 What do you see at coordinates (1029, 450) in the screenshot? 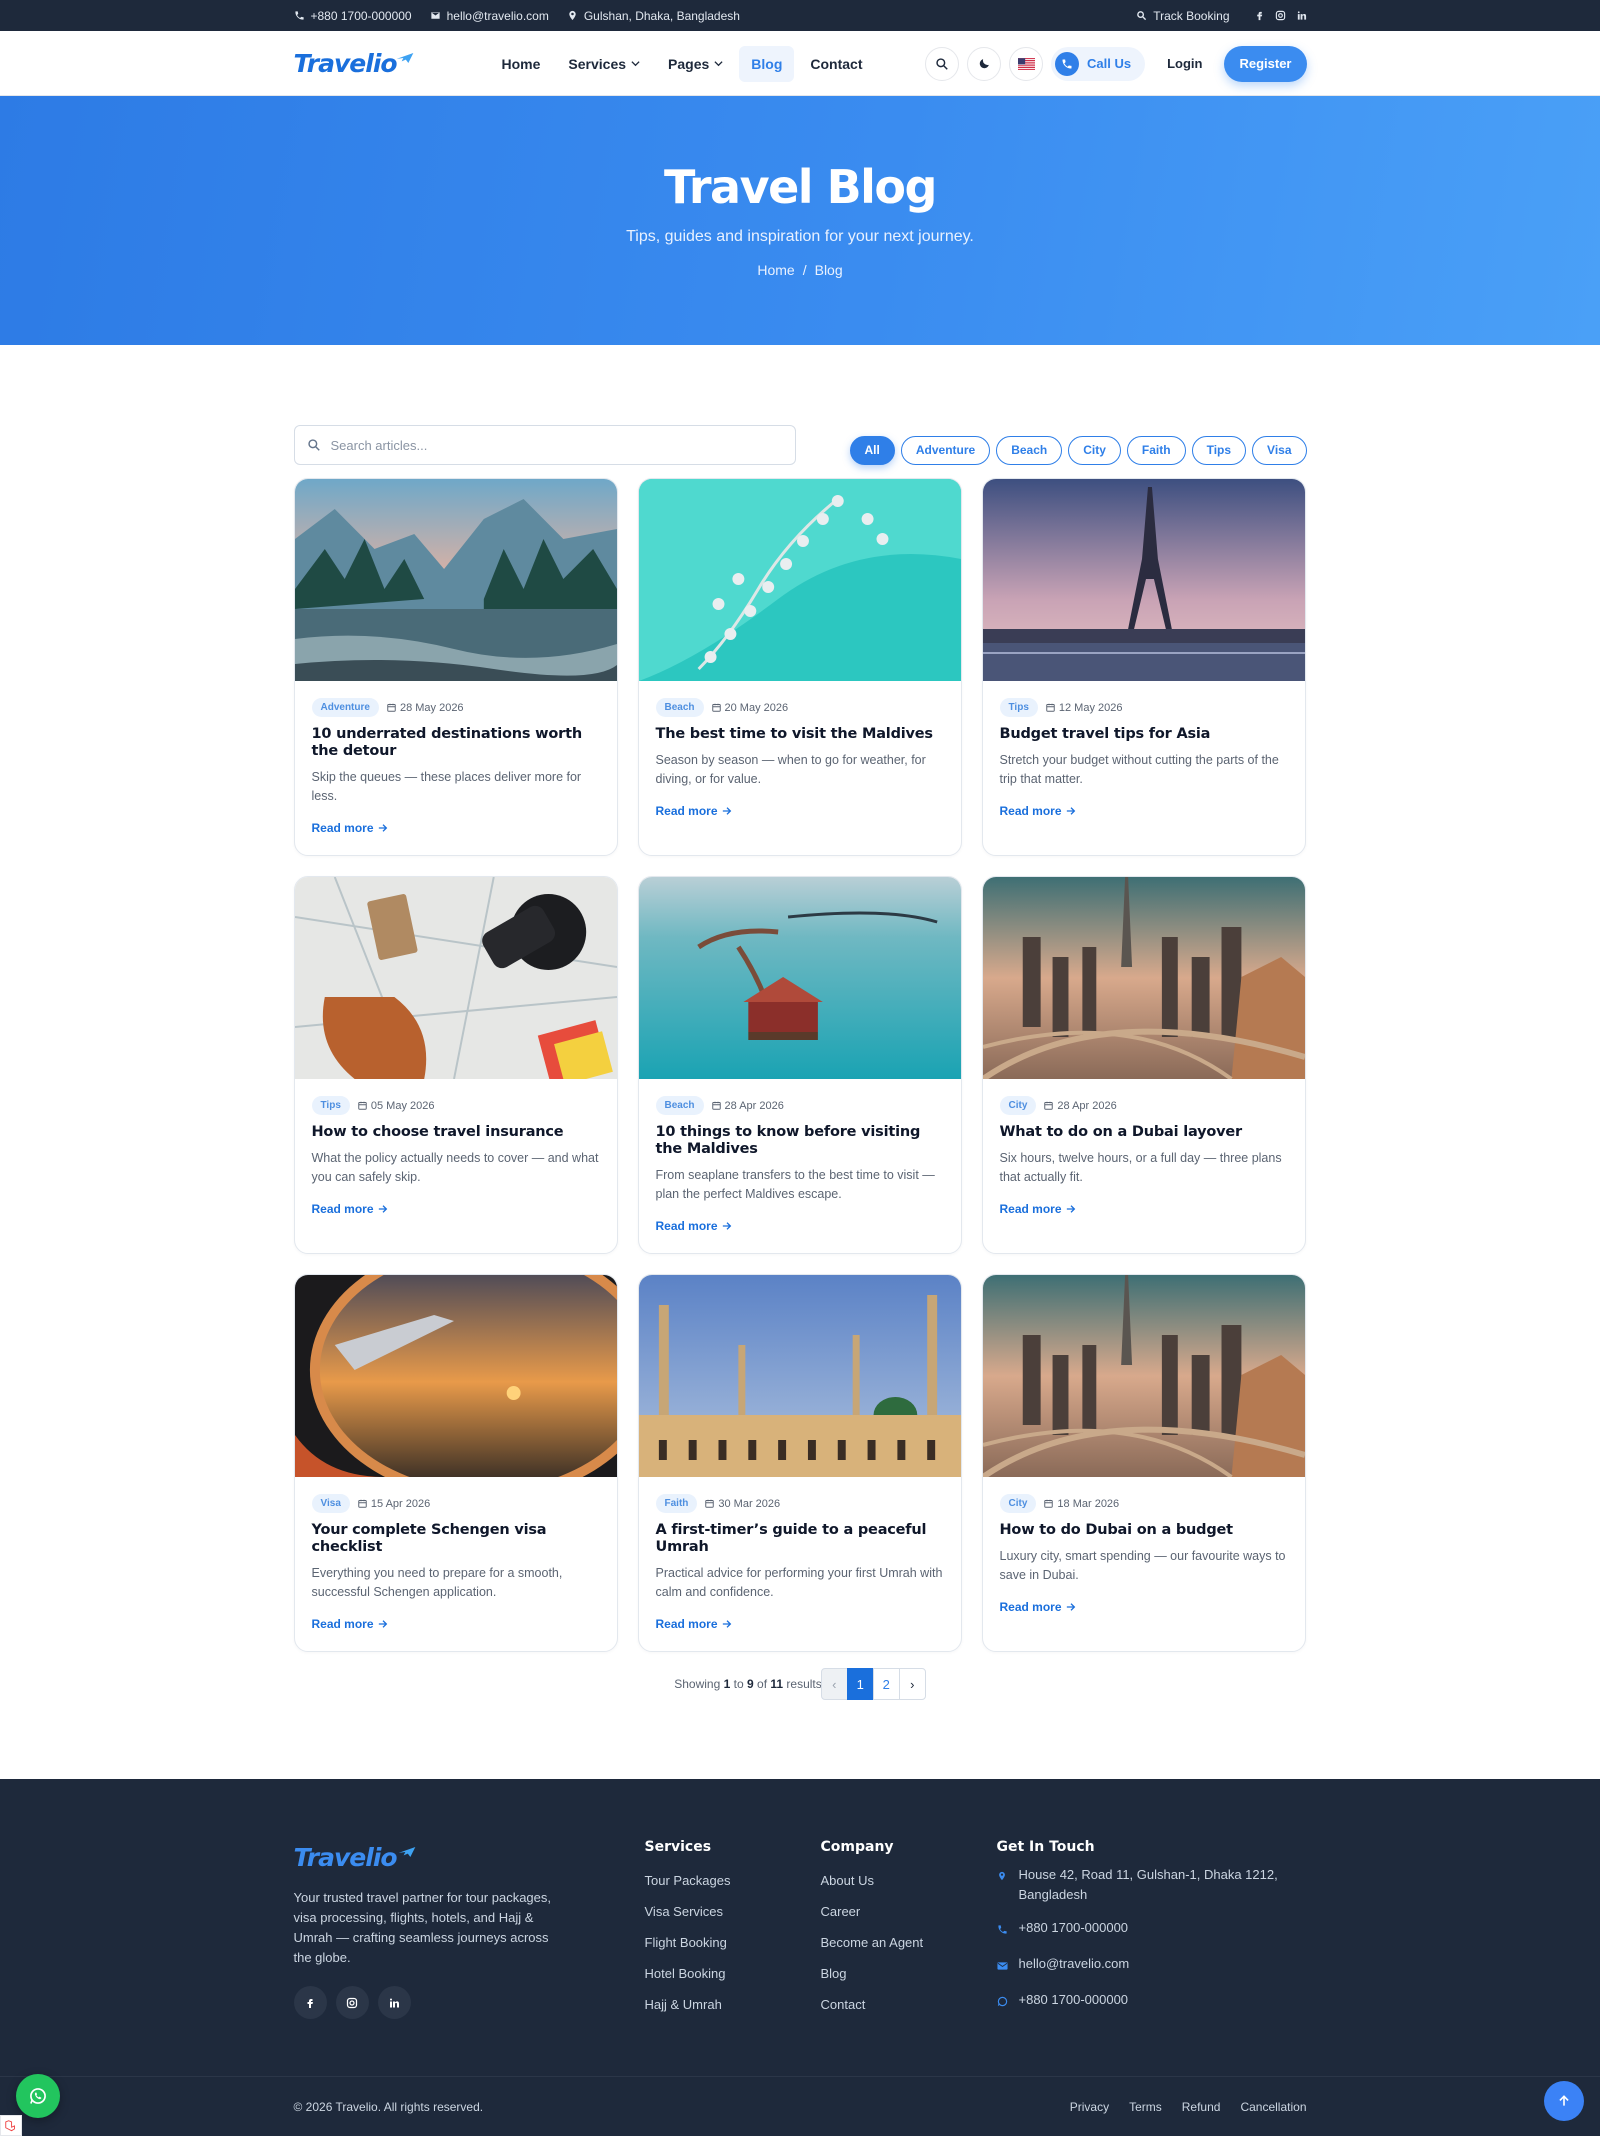
I see `filter-chip-beach: Beach` at bounding box center [1029, 450].